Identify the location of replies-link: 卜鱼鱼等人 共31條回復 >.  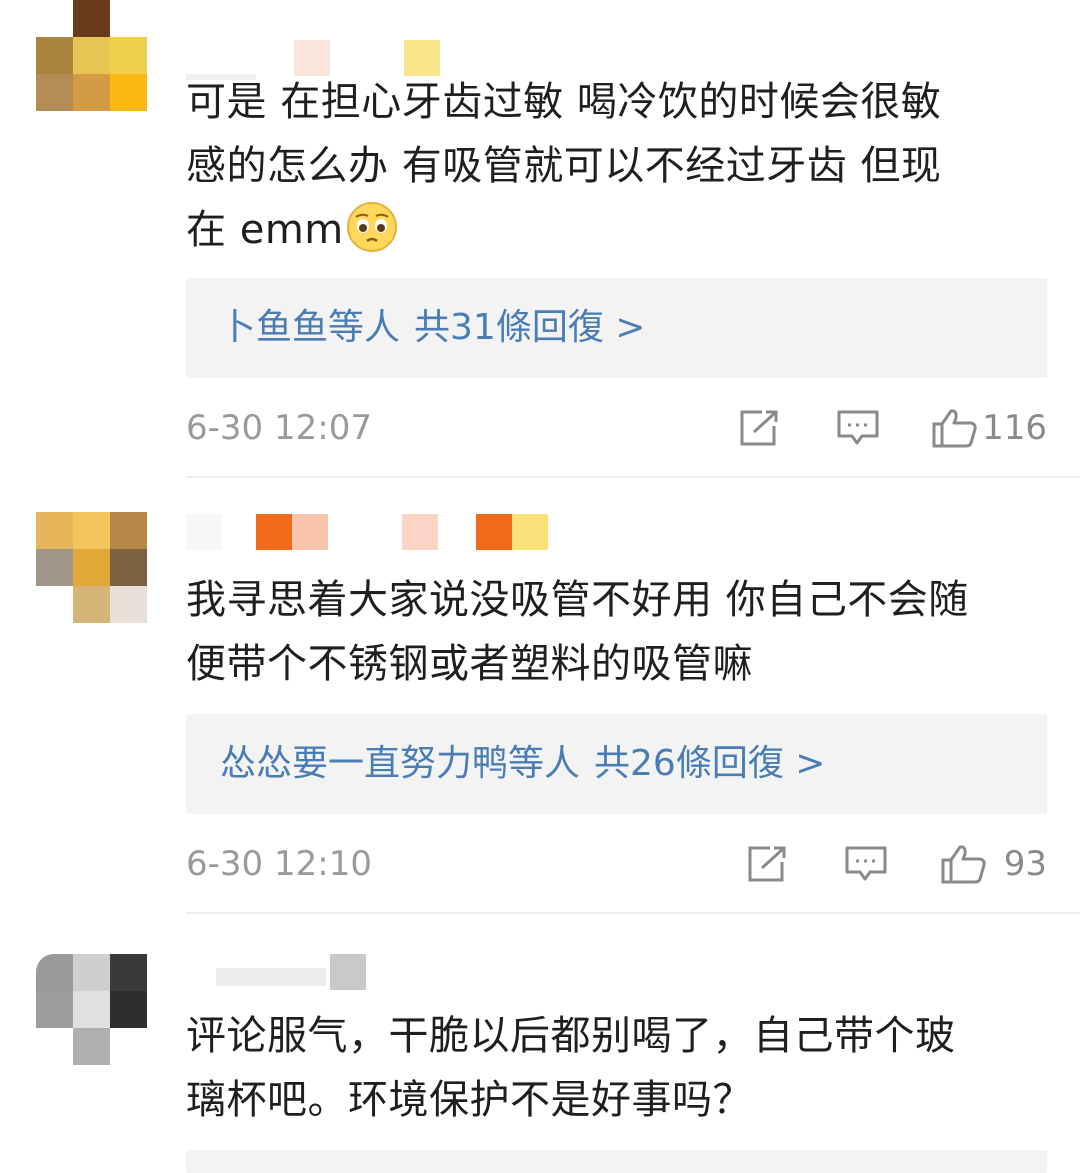
(616, 328).